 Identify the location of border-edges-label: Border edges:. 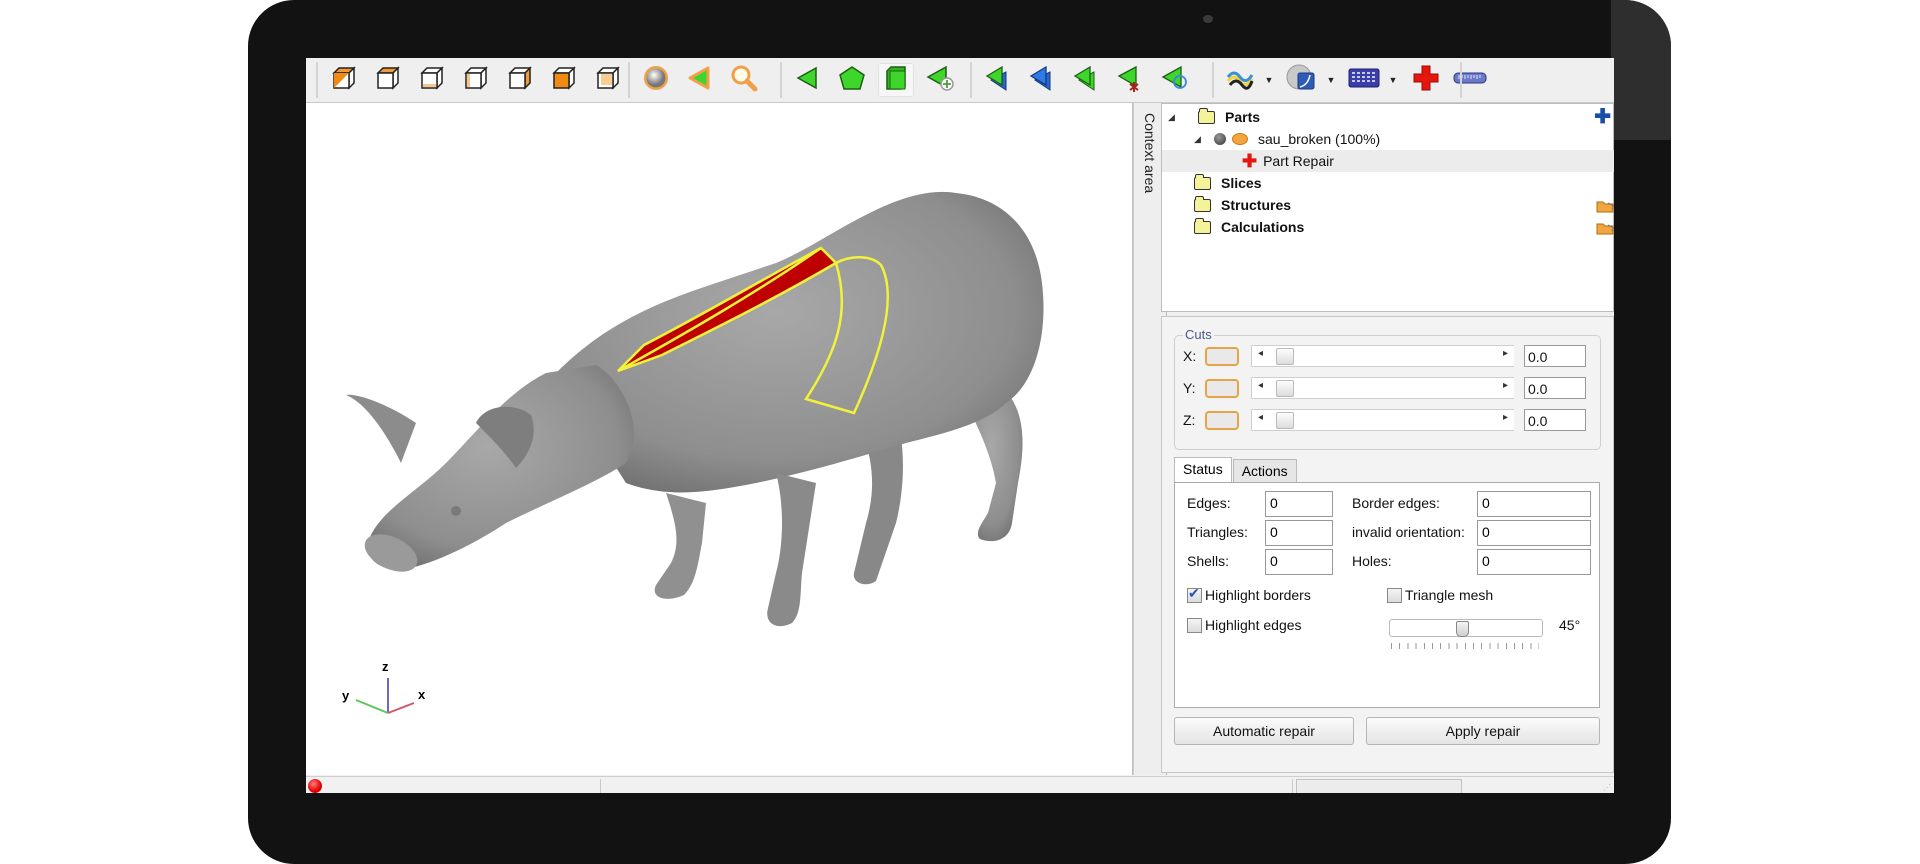
(1396, 503).